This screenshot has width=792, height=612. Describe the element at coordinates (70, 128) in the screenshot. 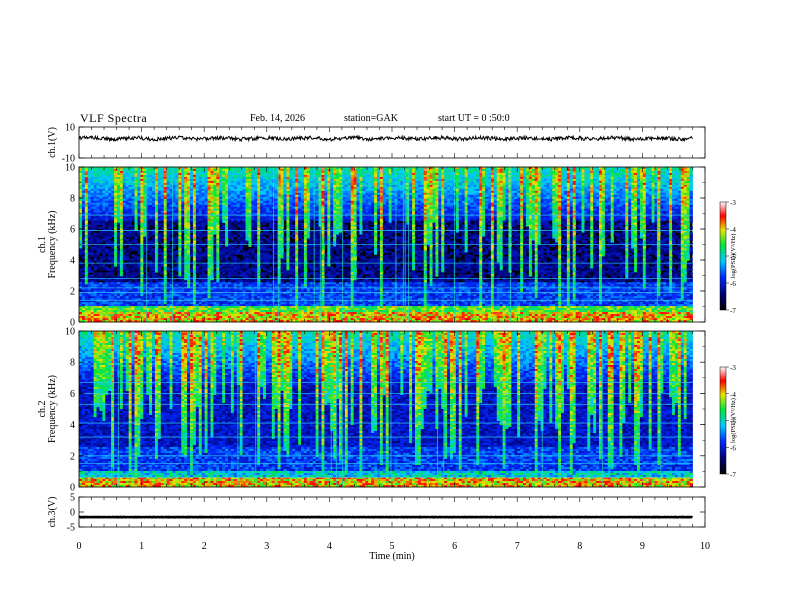

I see `y-tick-label: 10` at that location.